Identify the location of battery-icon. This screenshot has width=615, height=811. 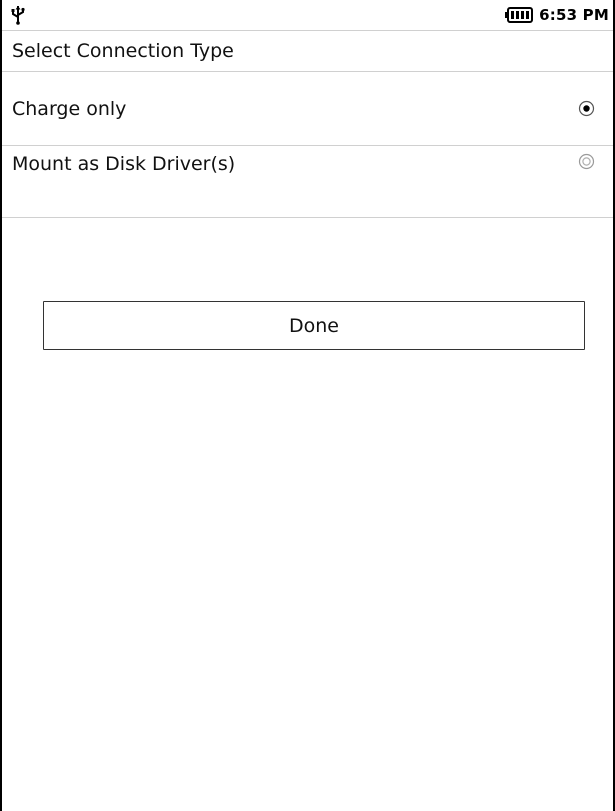
(519, 15).